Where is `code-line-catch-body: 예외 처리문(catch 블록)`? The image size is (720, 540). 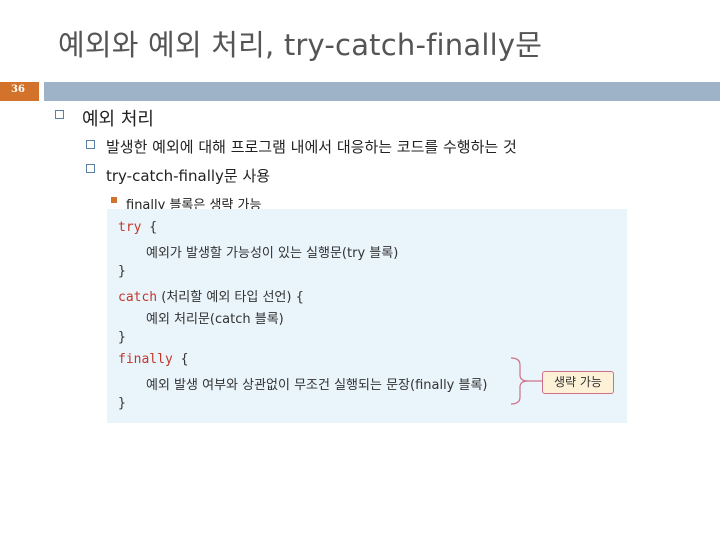
code-line-catch-body: 예외 처리문(catch 블록) is located at coordinates (215, 319).